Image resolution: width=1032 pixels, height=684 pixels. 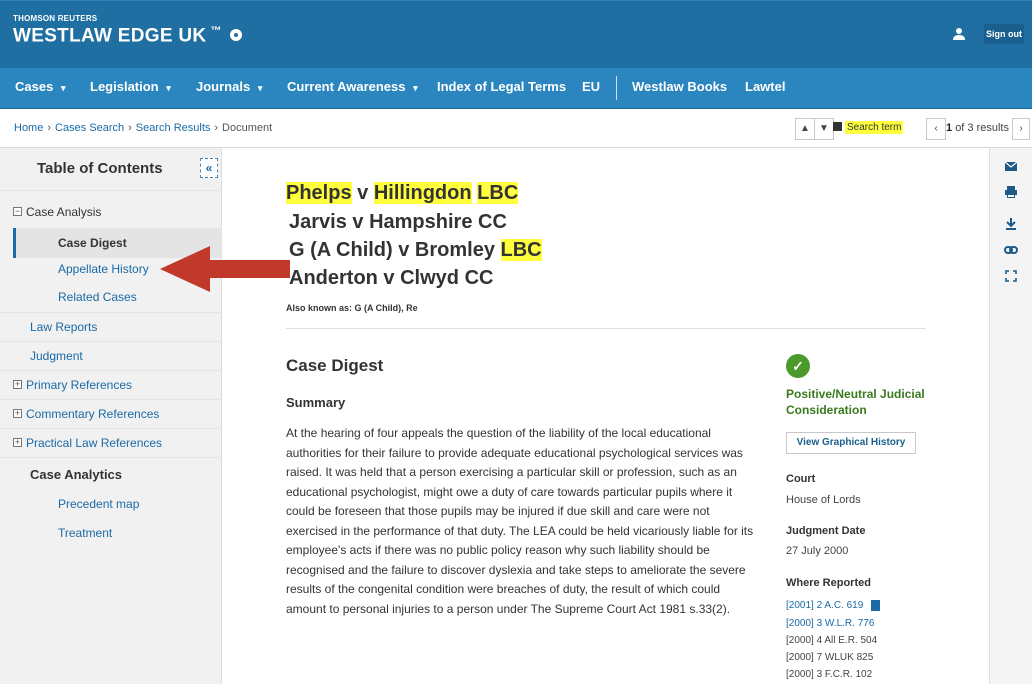 What do you see at coordinates (56, 356) in the screenshot?
I see `toc-judgment: Judgment` at bounding box center [56, 356].